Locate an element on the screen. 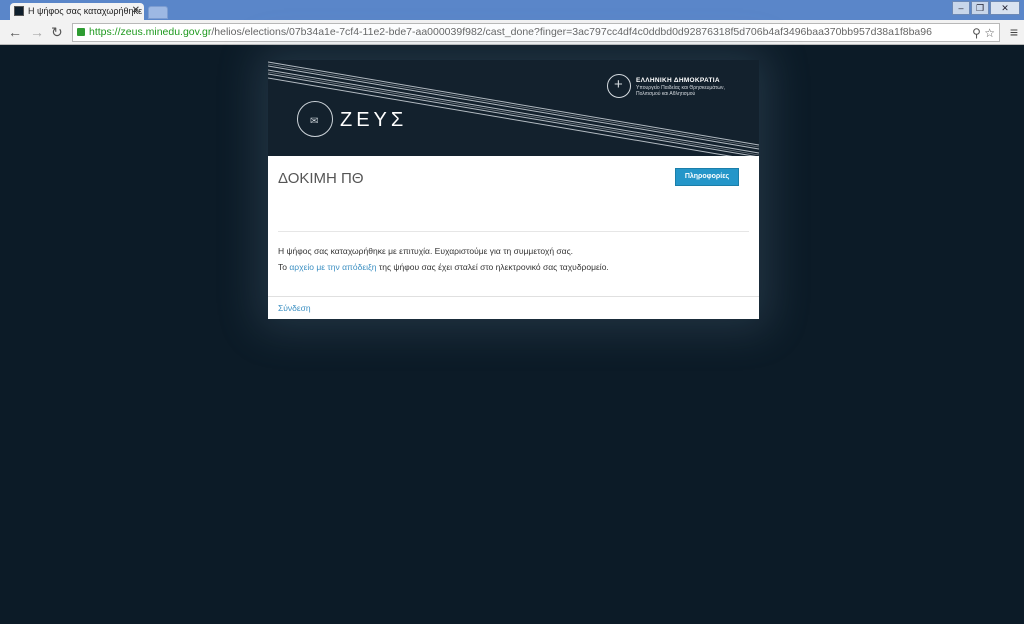  url-scheme: https:// is located at coordinates (105, 32).